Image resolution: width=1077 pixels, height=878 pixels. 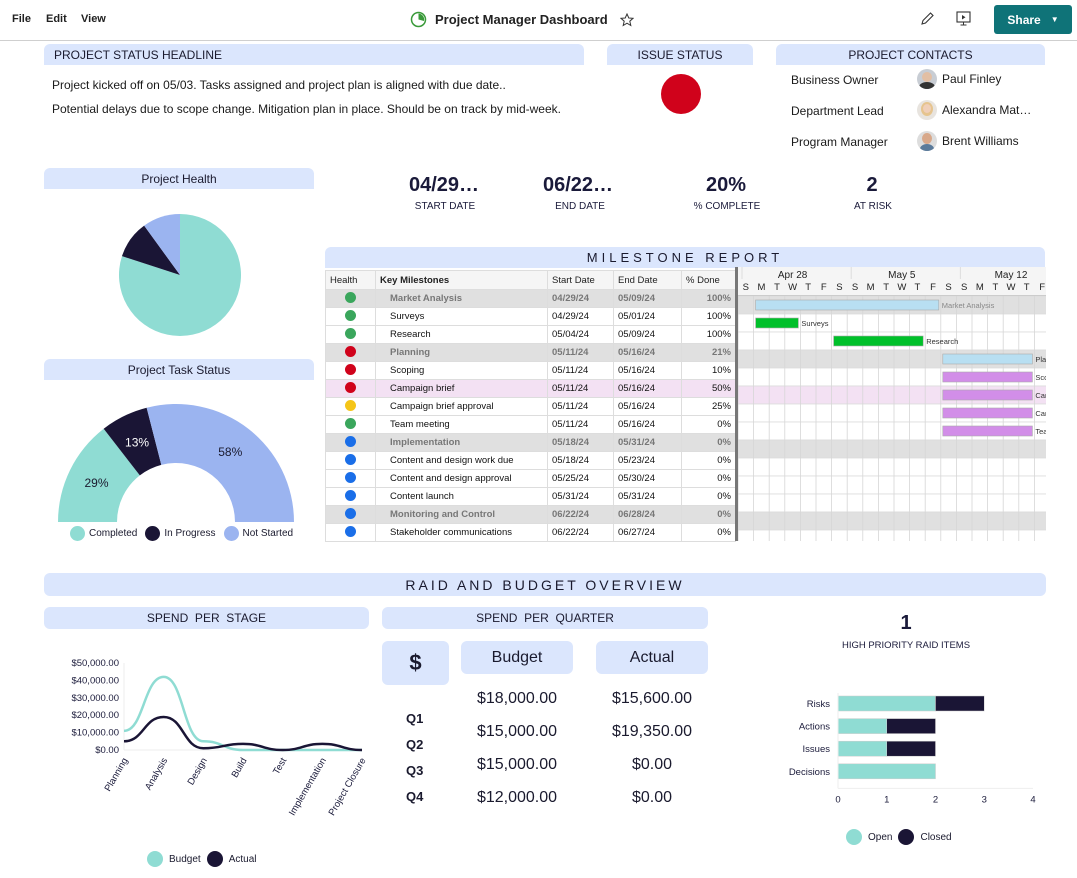 I want to click on milestone-row: Implementation 05/18/24 05/31/24 0%, so click(x=530, y=442).